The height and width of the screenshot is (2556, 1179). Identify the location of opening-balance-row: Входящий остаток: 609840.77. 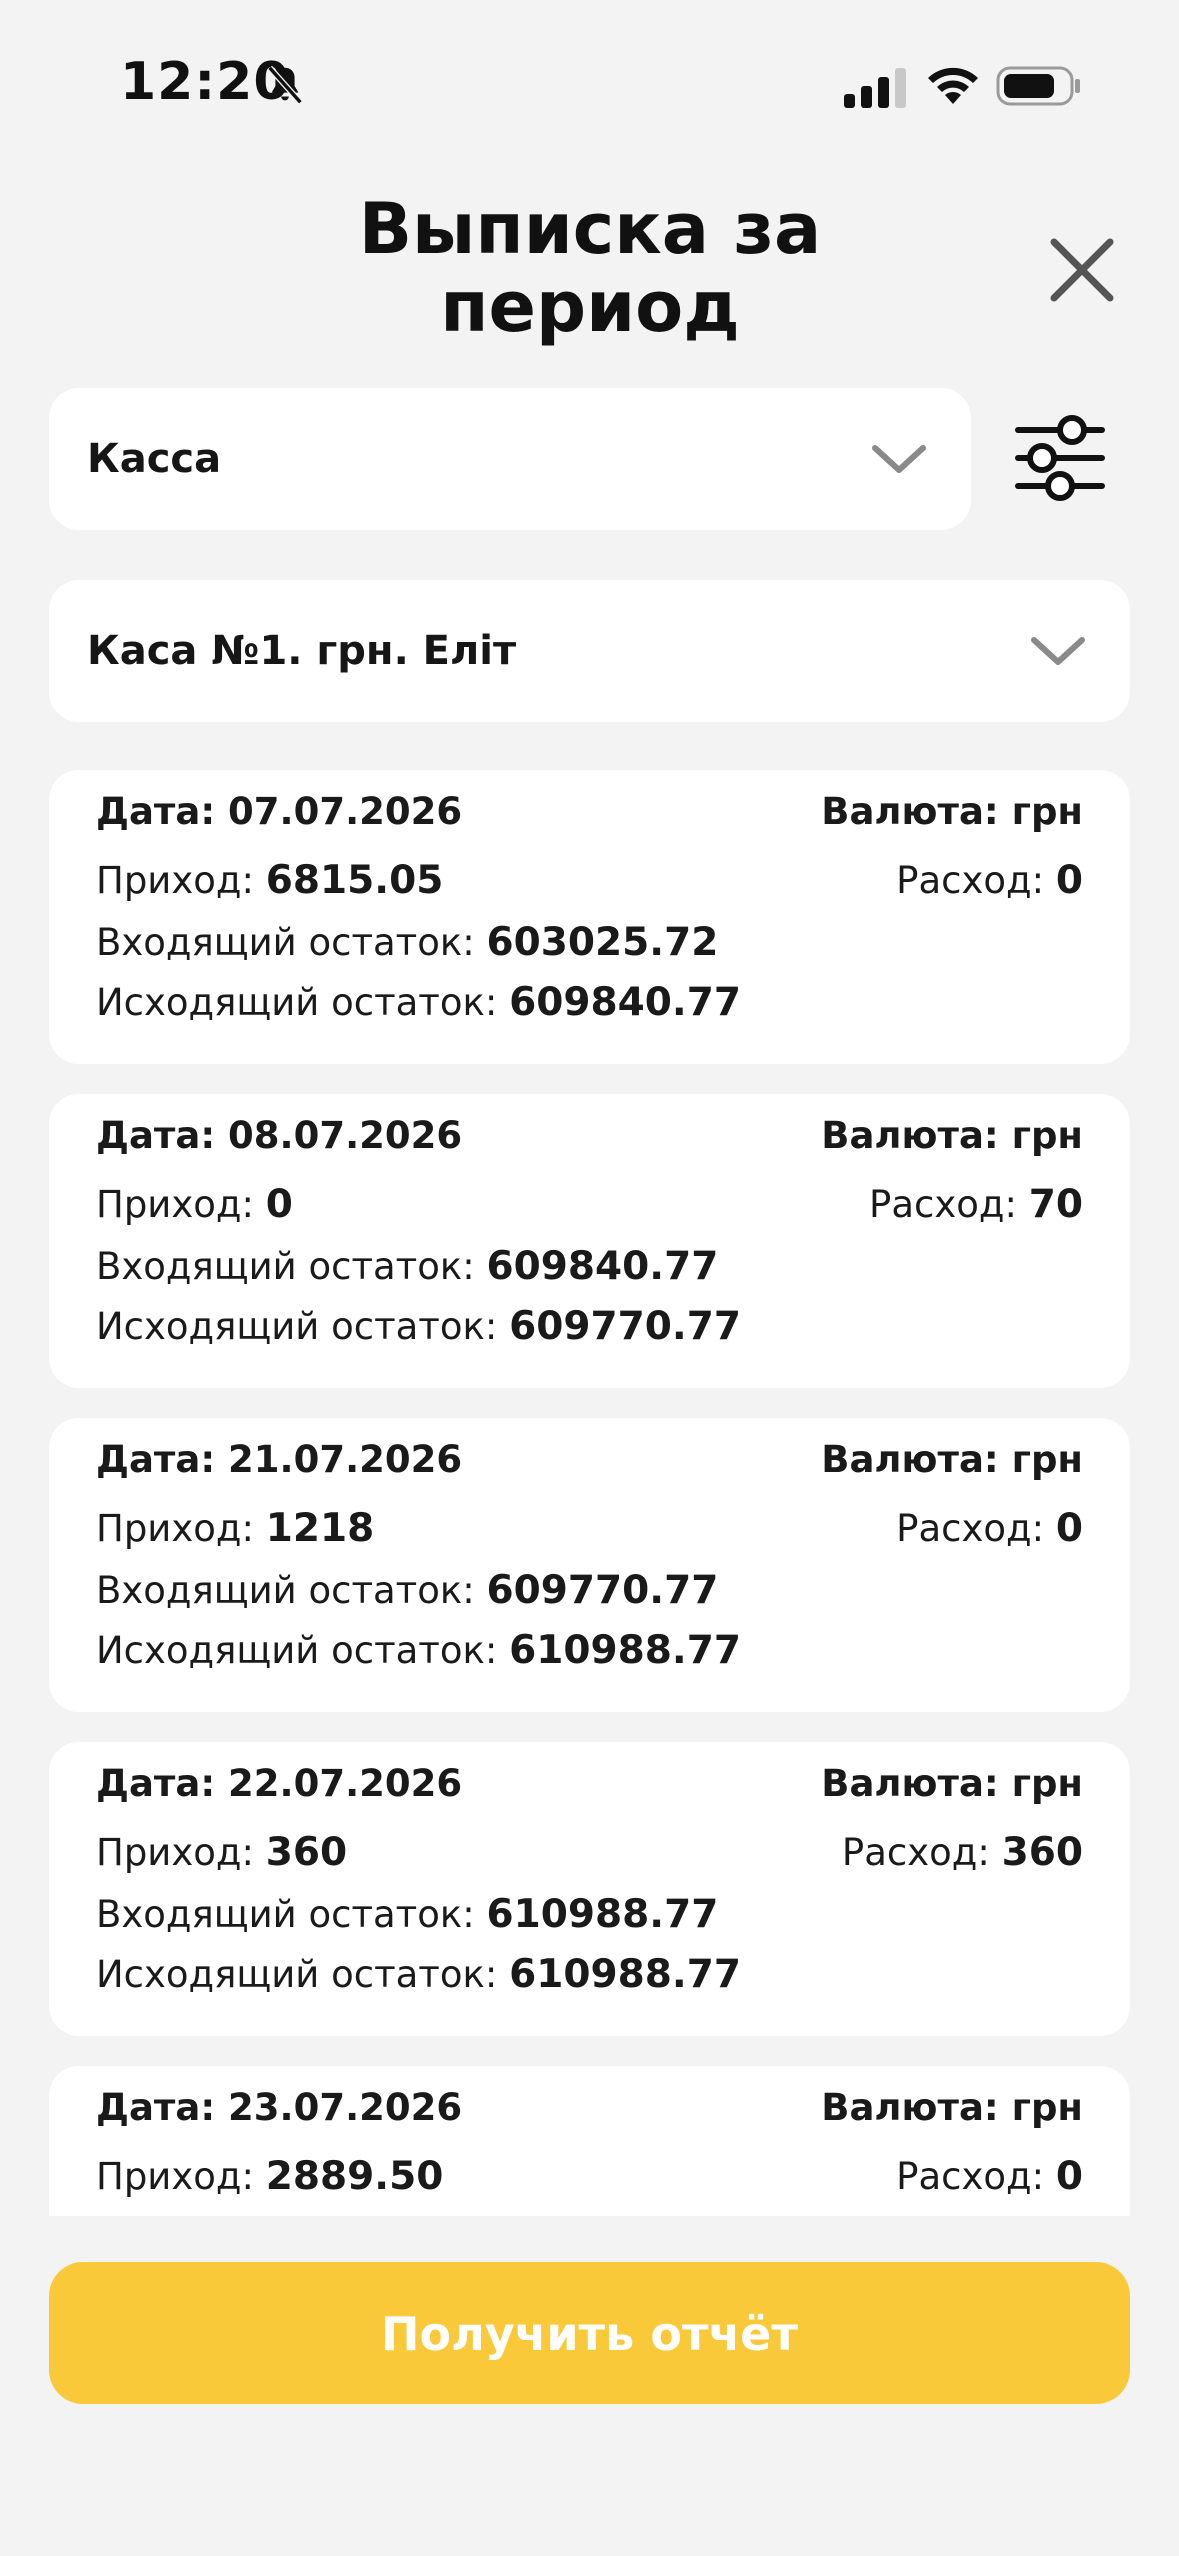
(589, 1266).